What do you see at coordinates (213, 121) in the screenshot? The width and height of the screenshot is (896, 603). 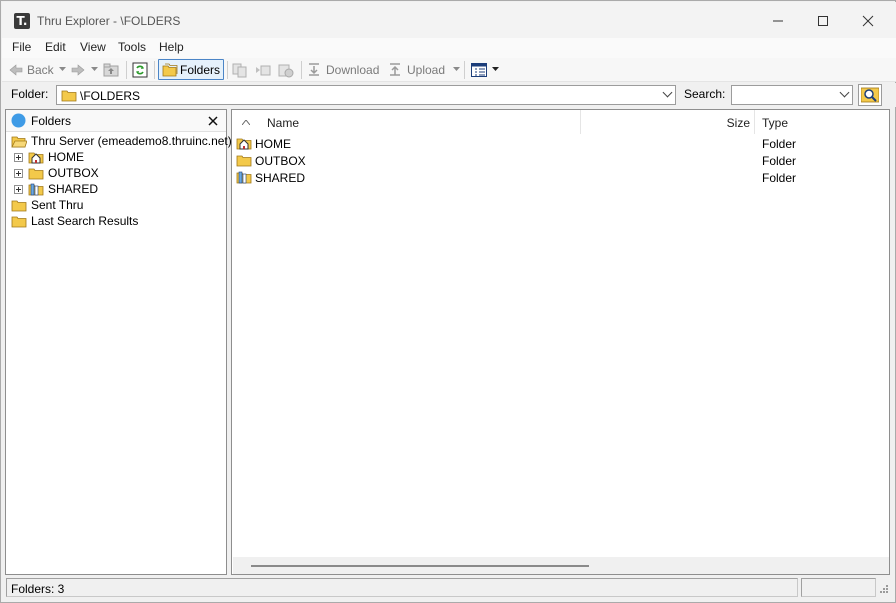 I see `close-pane-icon` at bounding box center [213, 121].